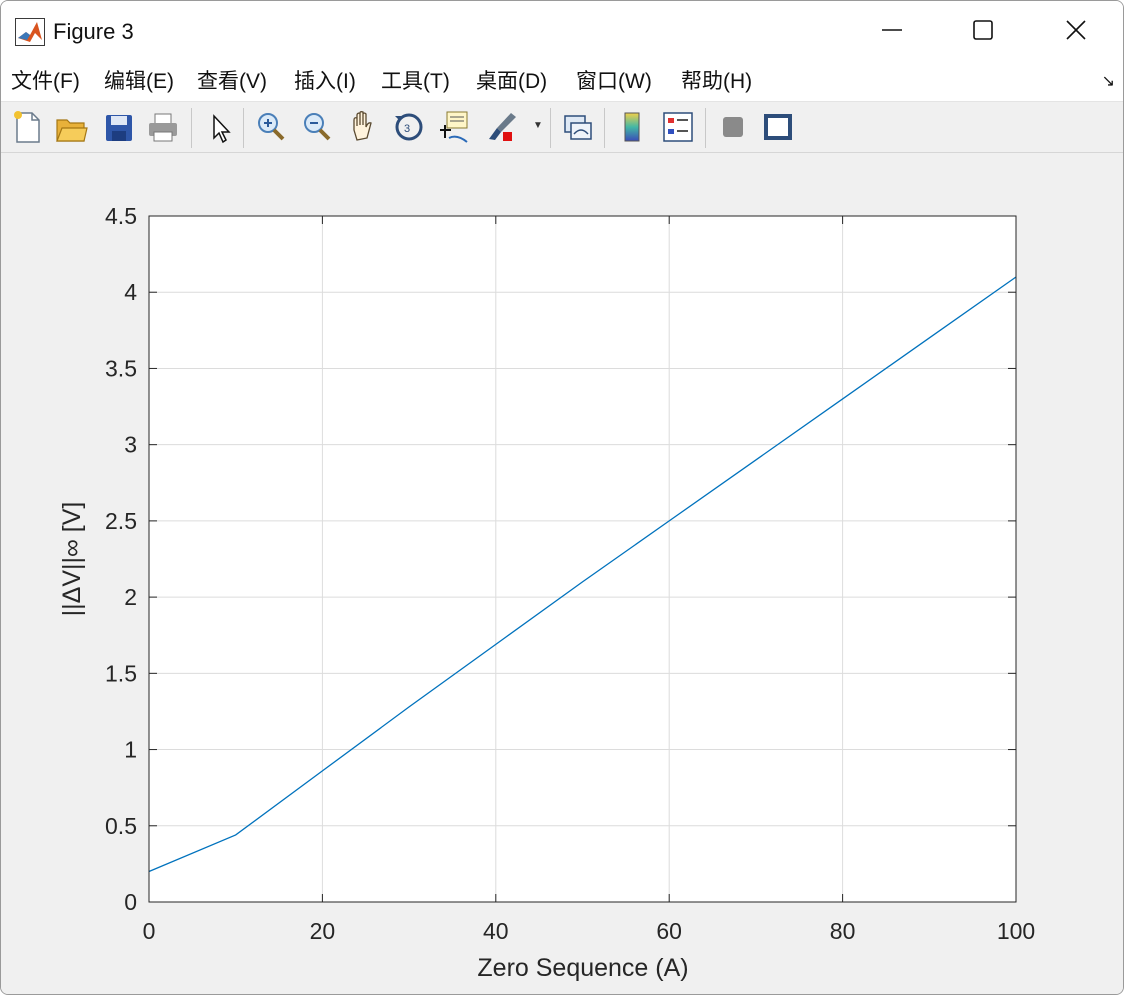 This screenshot has height=995, width=1124. I want to click on window-title: Figure 3, so click(93, 31).